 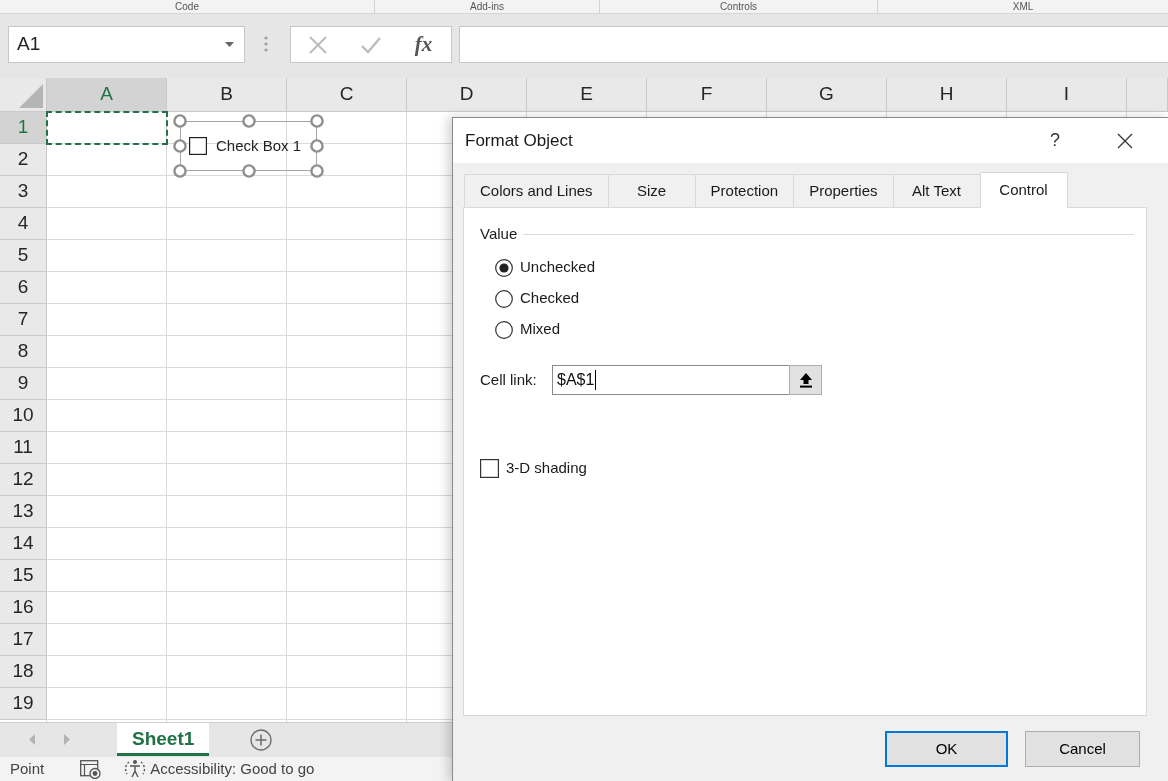 I want to click on dialog-title: Format Object, so click(x=519, y=140).